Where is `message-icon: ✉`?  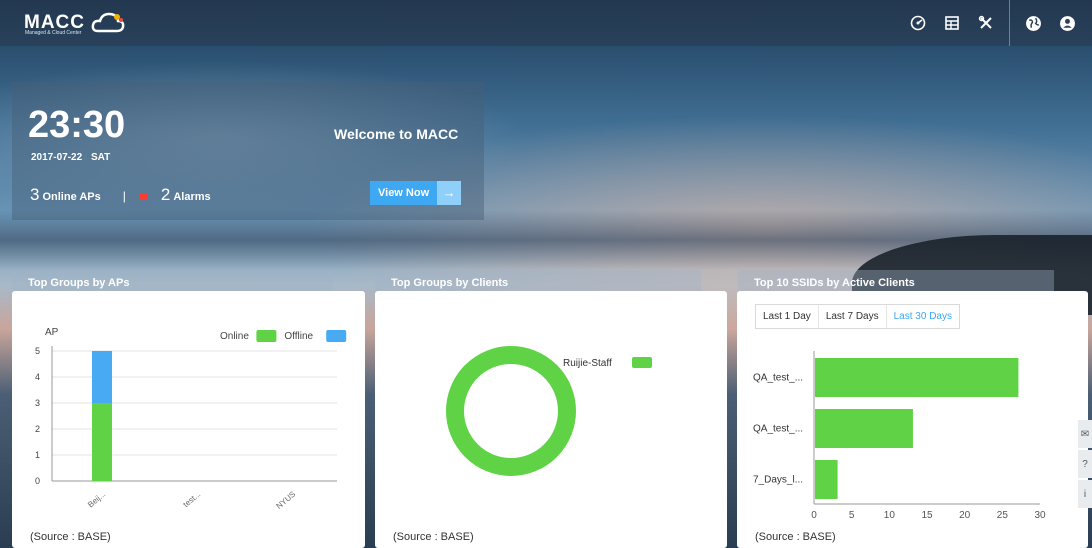
message-icon: ✉ is located at coordinates (1085, 434).